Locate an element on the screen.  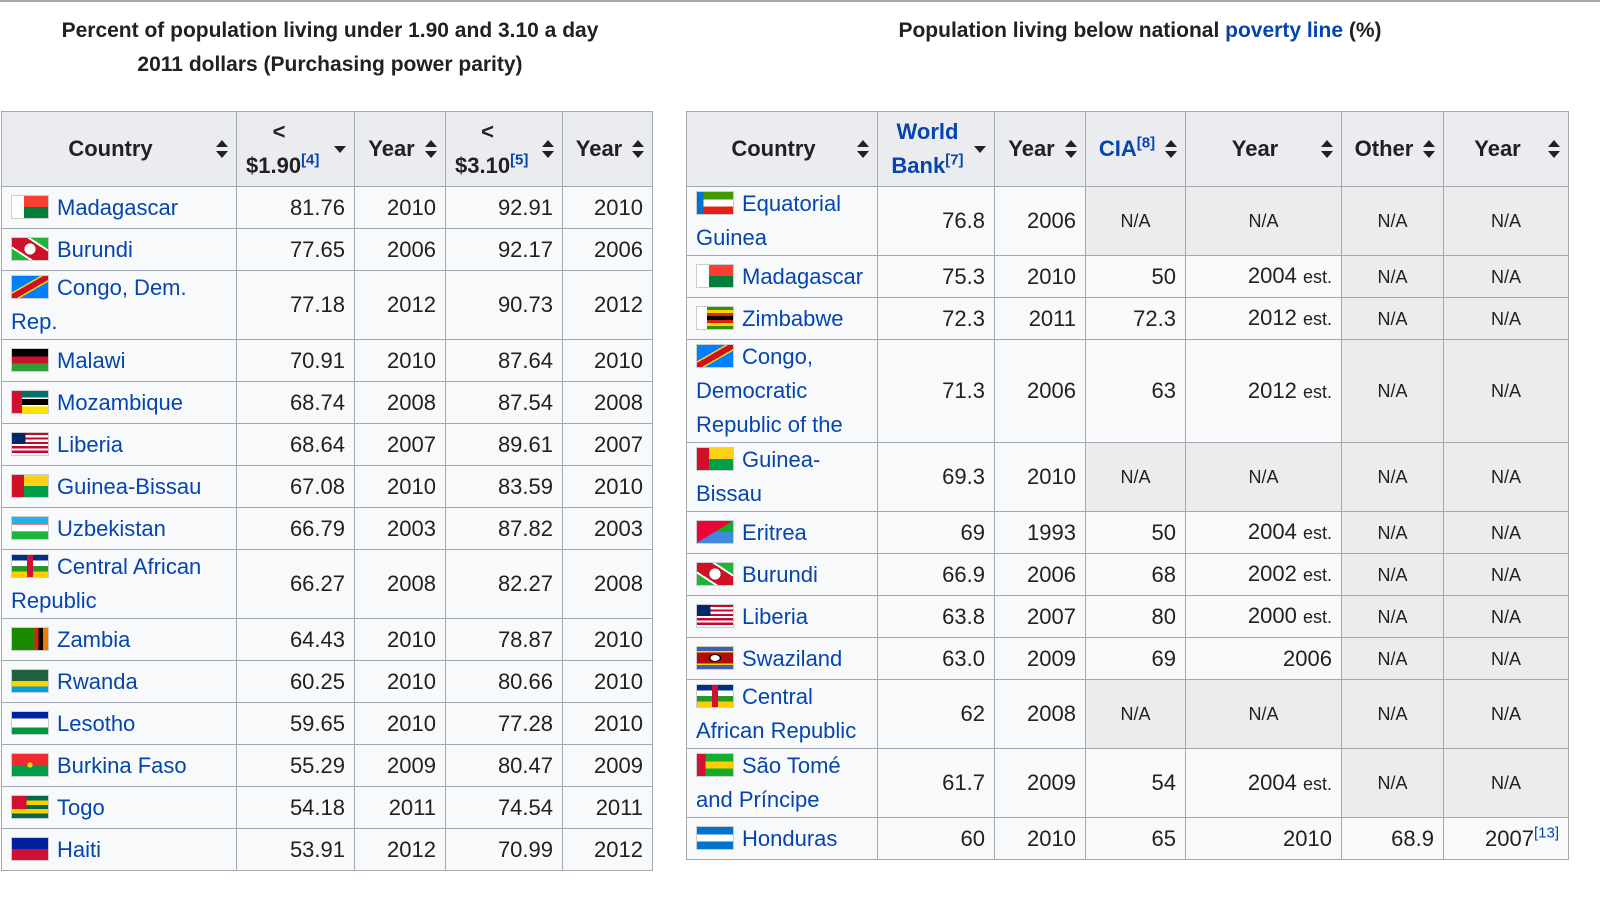
cia-year: 2000 is located at coordinates (1272, 615).